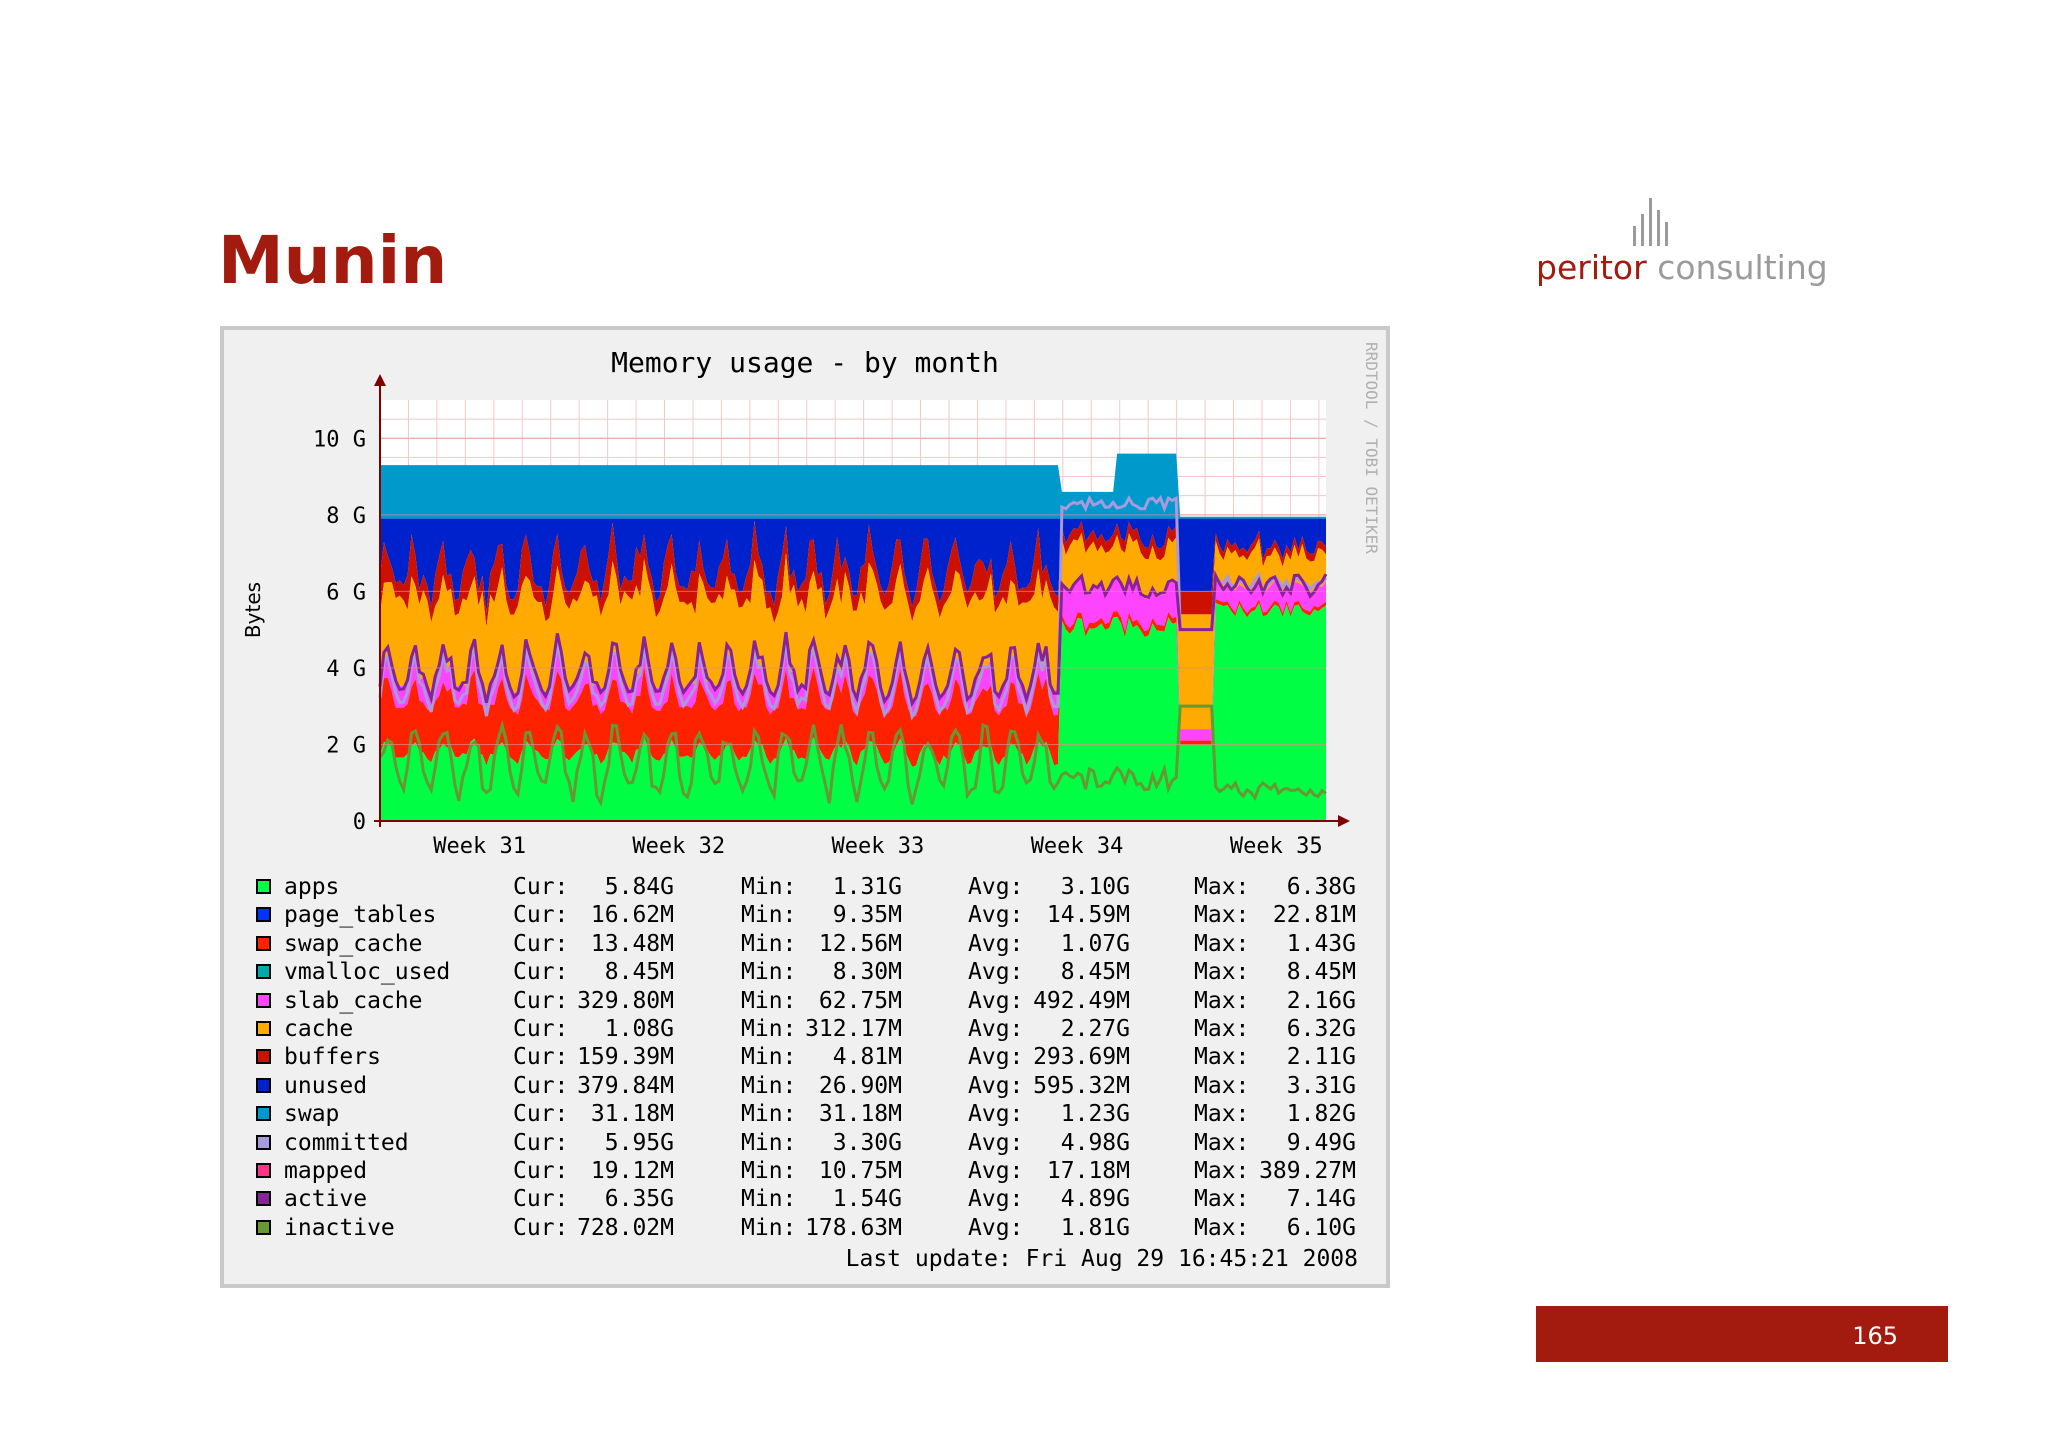  I want to click on legend-stat-value-avg: 14.59M, so click(1088, 915).